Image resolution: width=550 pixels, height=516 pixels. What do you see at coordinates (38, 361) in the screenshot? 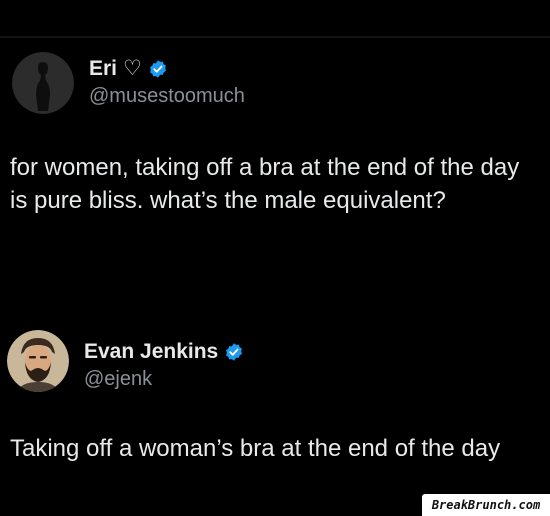
I see `evan-avatar` at bounding box center [38, 361].